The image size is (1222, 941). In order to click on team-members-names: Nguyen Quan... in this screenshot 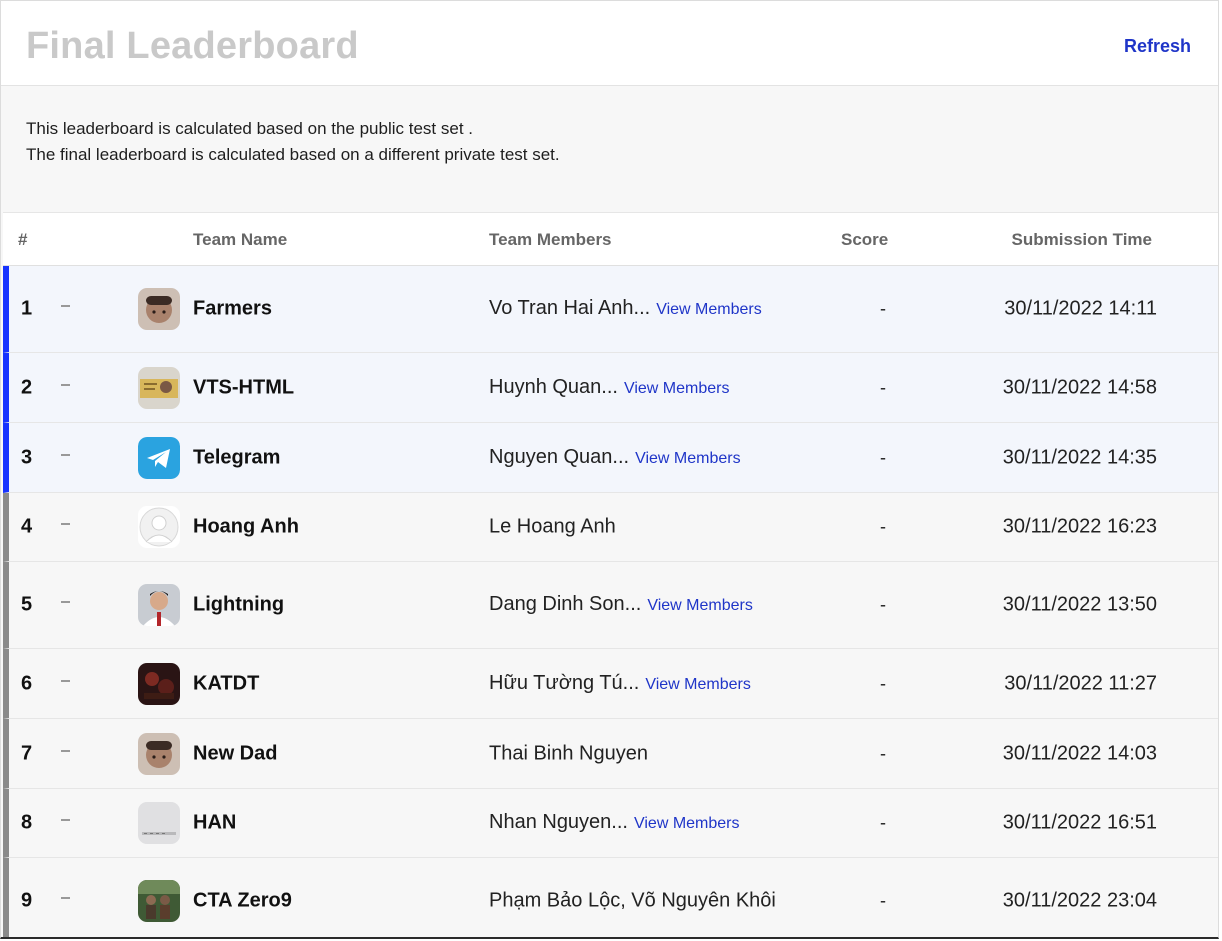, I will do `click(559, 456)`.